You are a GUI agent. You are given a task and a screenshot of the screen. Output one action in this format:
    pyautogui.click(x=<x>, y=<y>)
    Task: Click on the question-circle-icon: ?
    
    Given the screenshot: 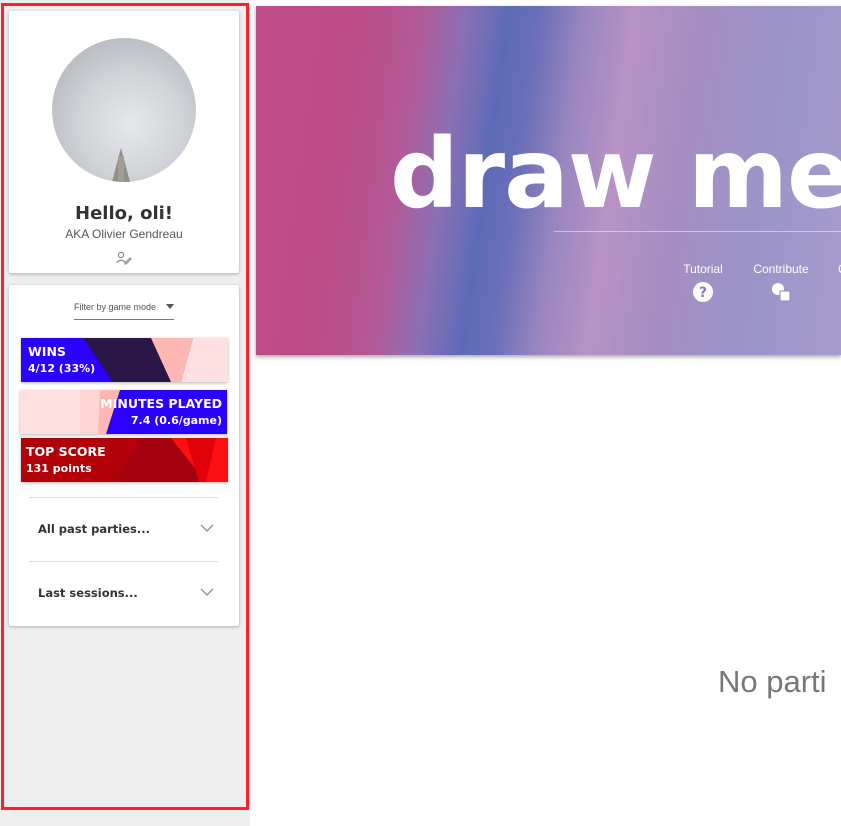 What is the action you would take?
    pyautogui.click(x=703, y=292)
    